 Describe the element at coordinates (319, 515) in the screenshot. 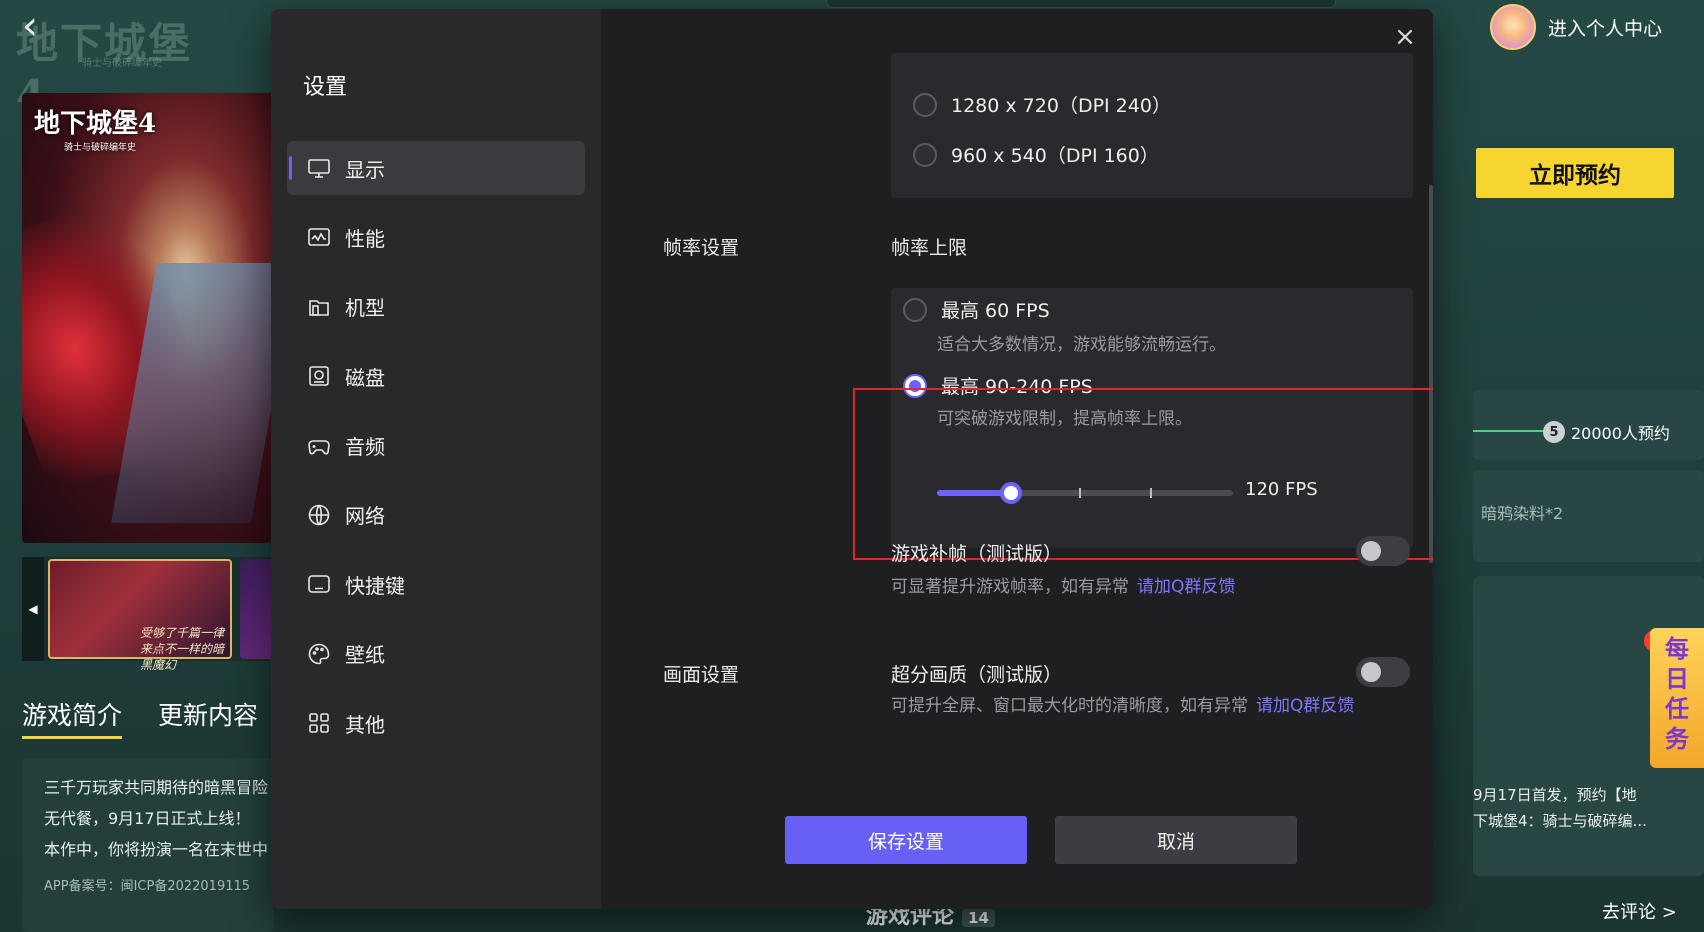

I see `globe-icon` at that location.